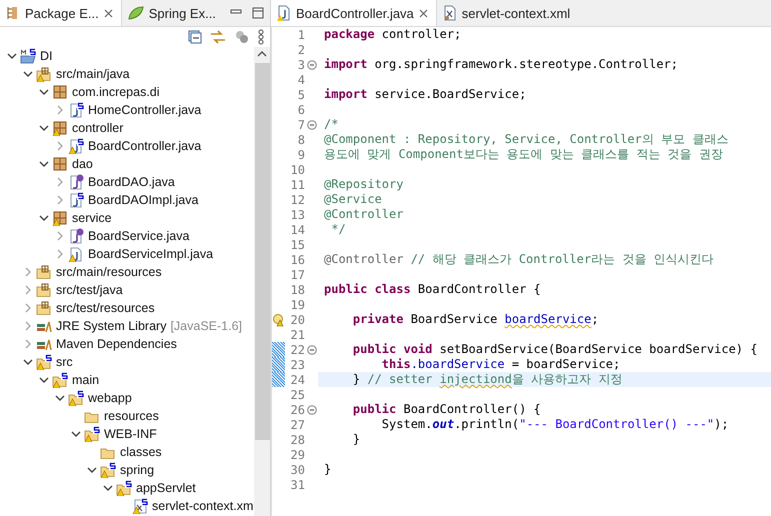 Image resolution: width=771 pixels, height=516 pixels. I want to click on code-line: @Controller, so click(363, 214).